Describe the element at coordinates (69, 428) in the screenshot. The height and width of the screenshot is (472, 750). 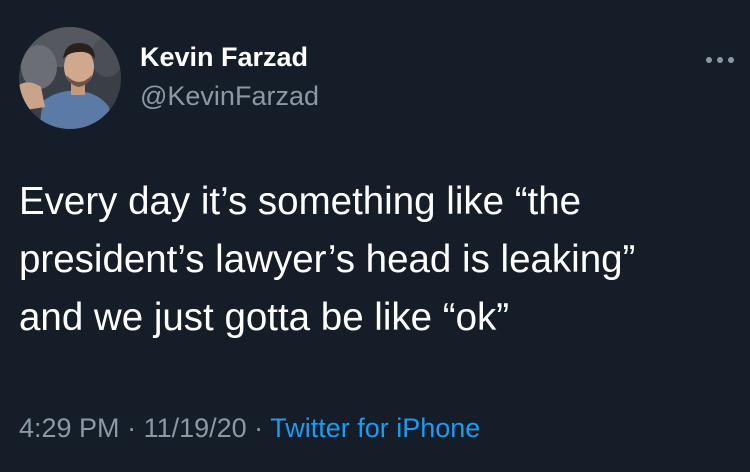
I see `tweet-time: 4:29 PM` at that location.